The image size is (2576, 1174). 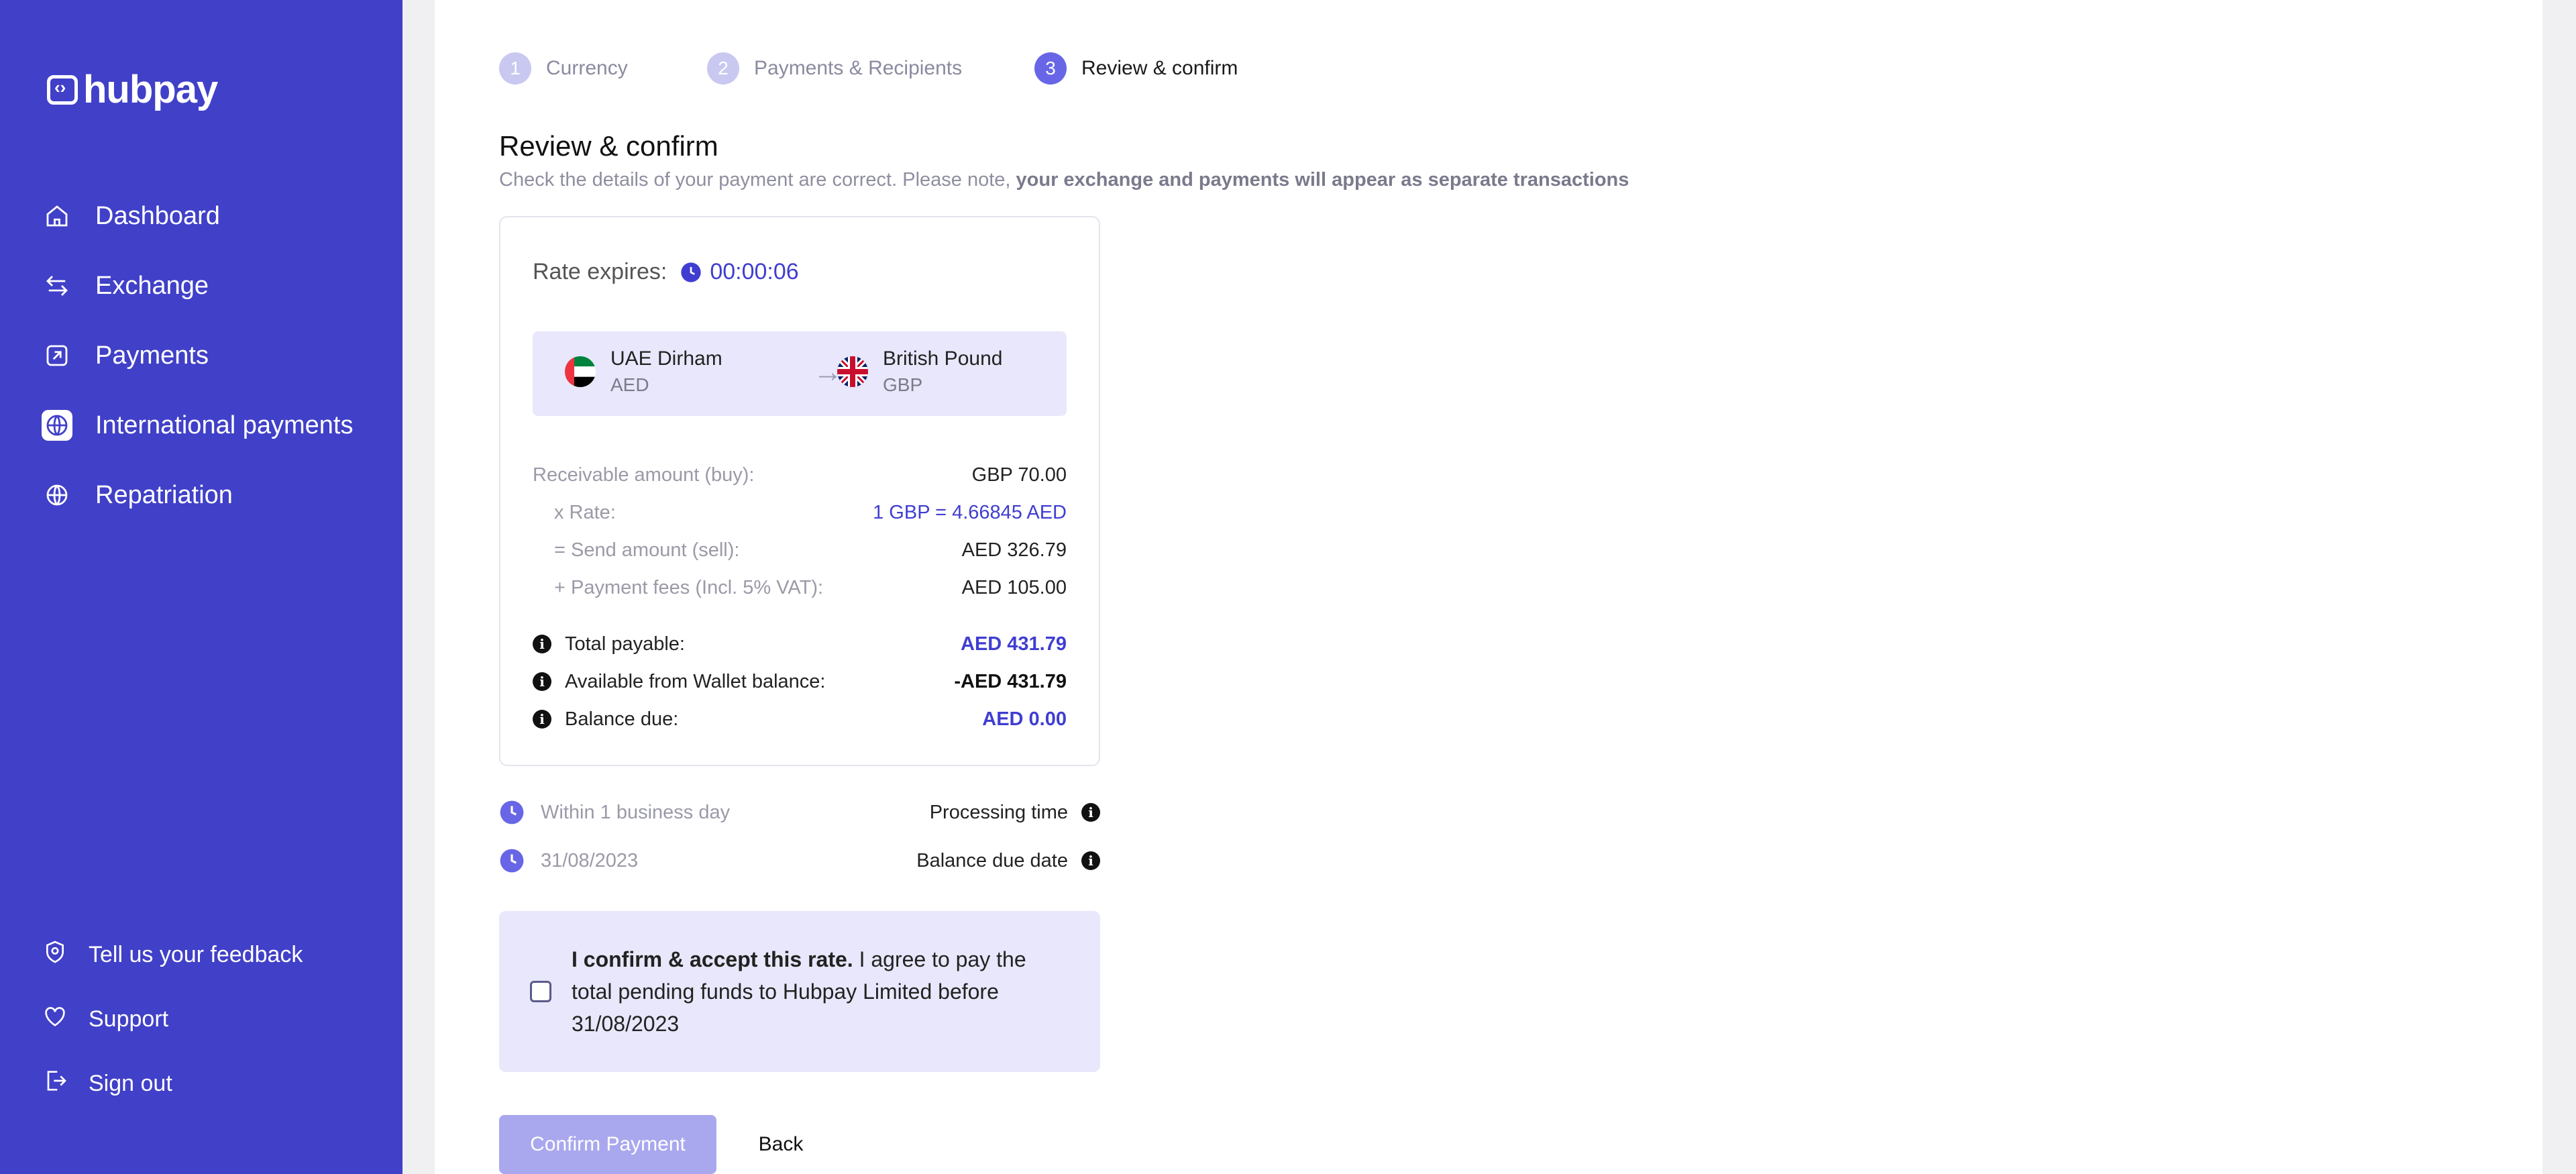 I want to click on step-currency: 1 Currency, so click(x=603, y=68).